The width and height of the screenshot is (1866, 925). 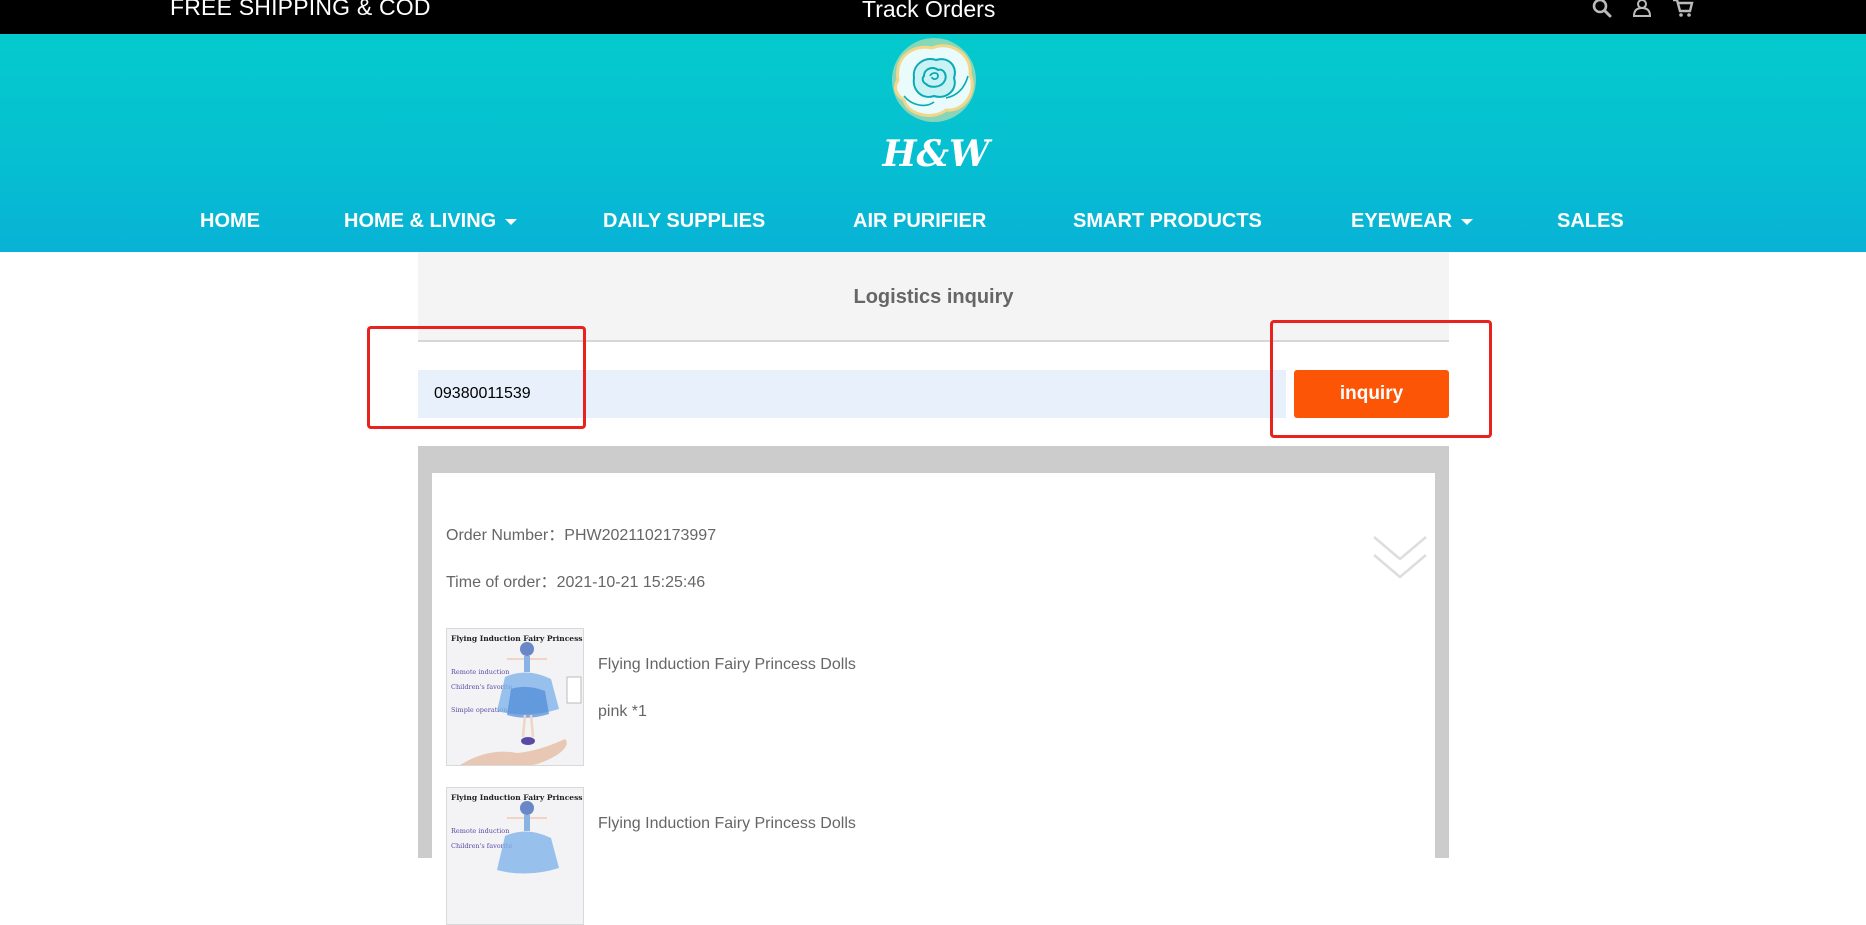 What do you see at coordinates (1602, 9) in the screenshot?
I see `search-icon` at bounding box center [1602, 9].